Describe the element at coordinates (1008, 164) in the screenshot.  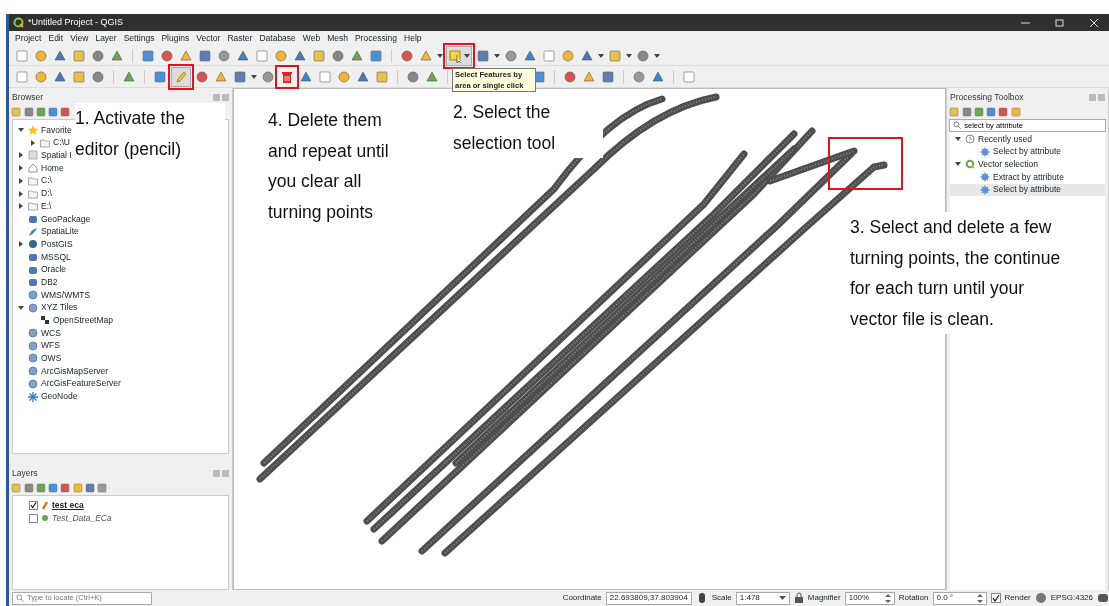
I see `tree-item: Vector selection` at that location.